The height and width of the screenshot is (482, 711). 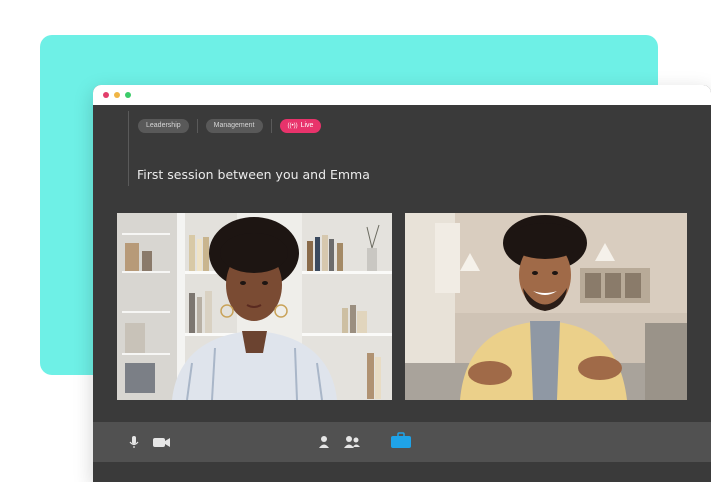 What do you see at coordinates (128, 95) in the screenshot?
I see `window-maximize-dot` at bounding box center [128, 95].